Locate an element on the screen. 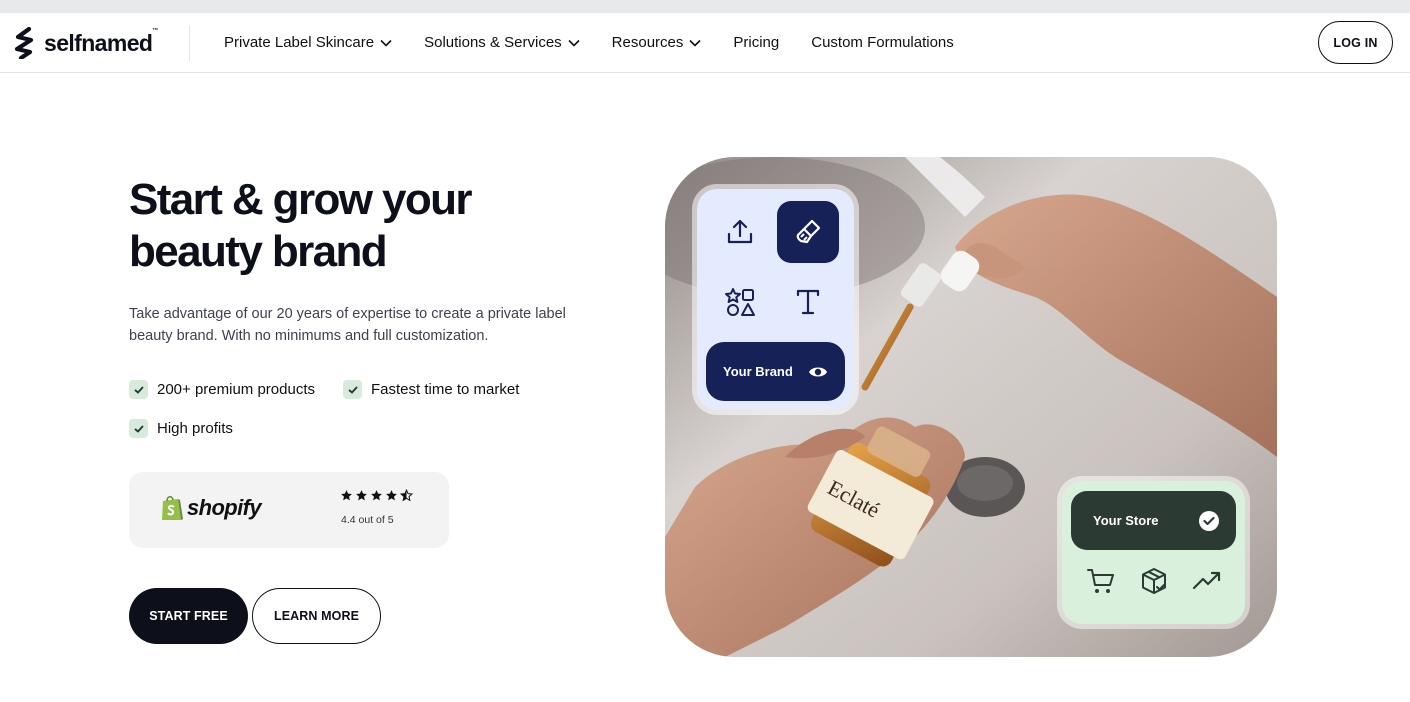 The width and height of the screenshot is (1410, 702). cart-icon is located at coordinates (1100, 581).